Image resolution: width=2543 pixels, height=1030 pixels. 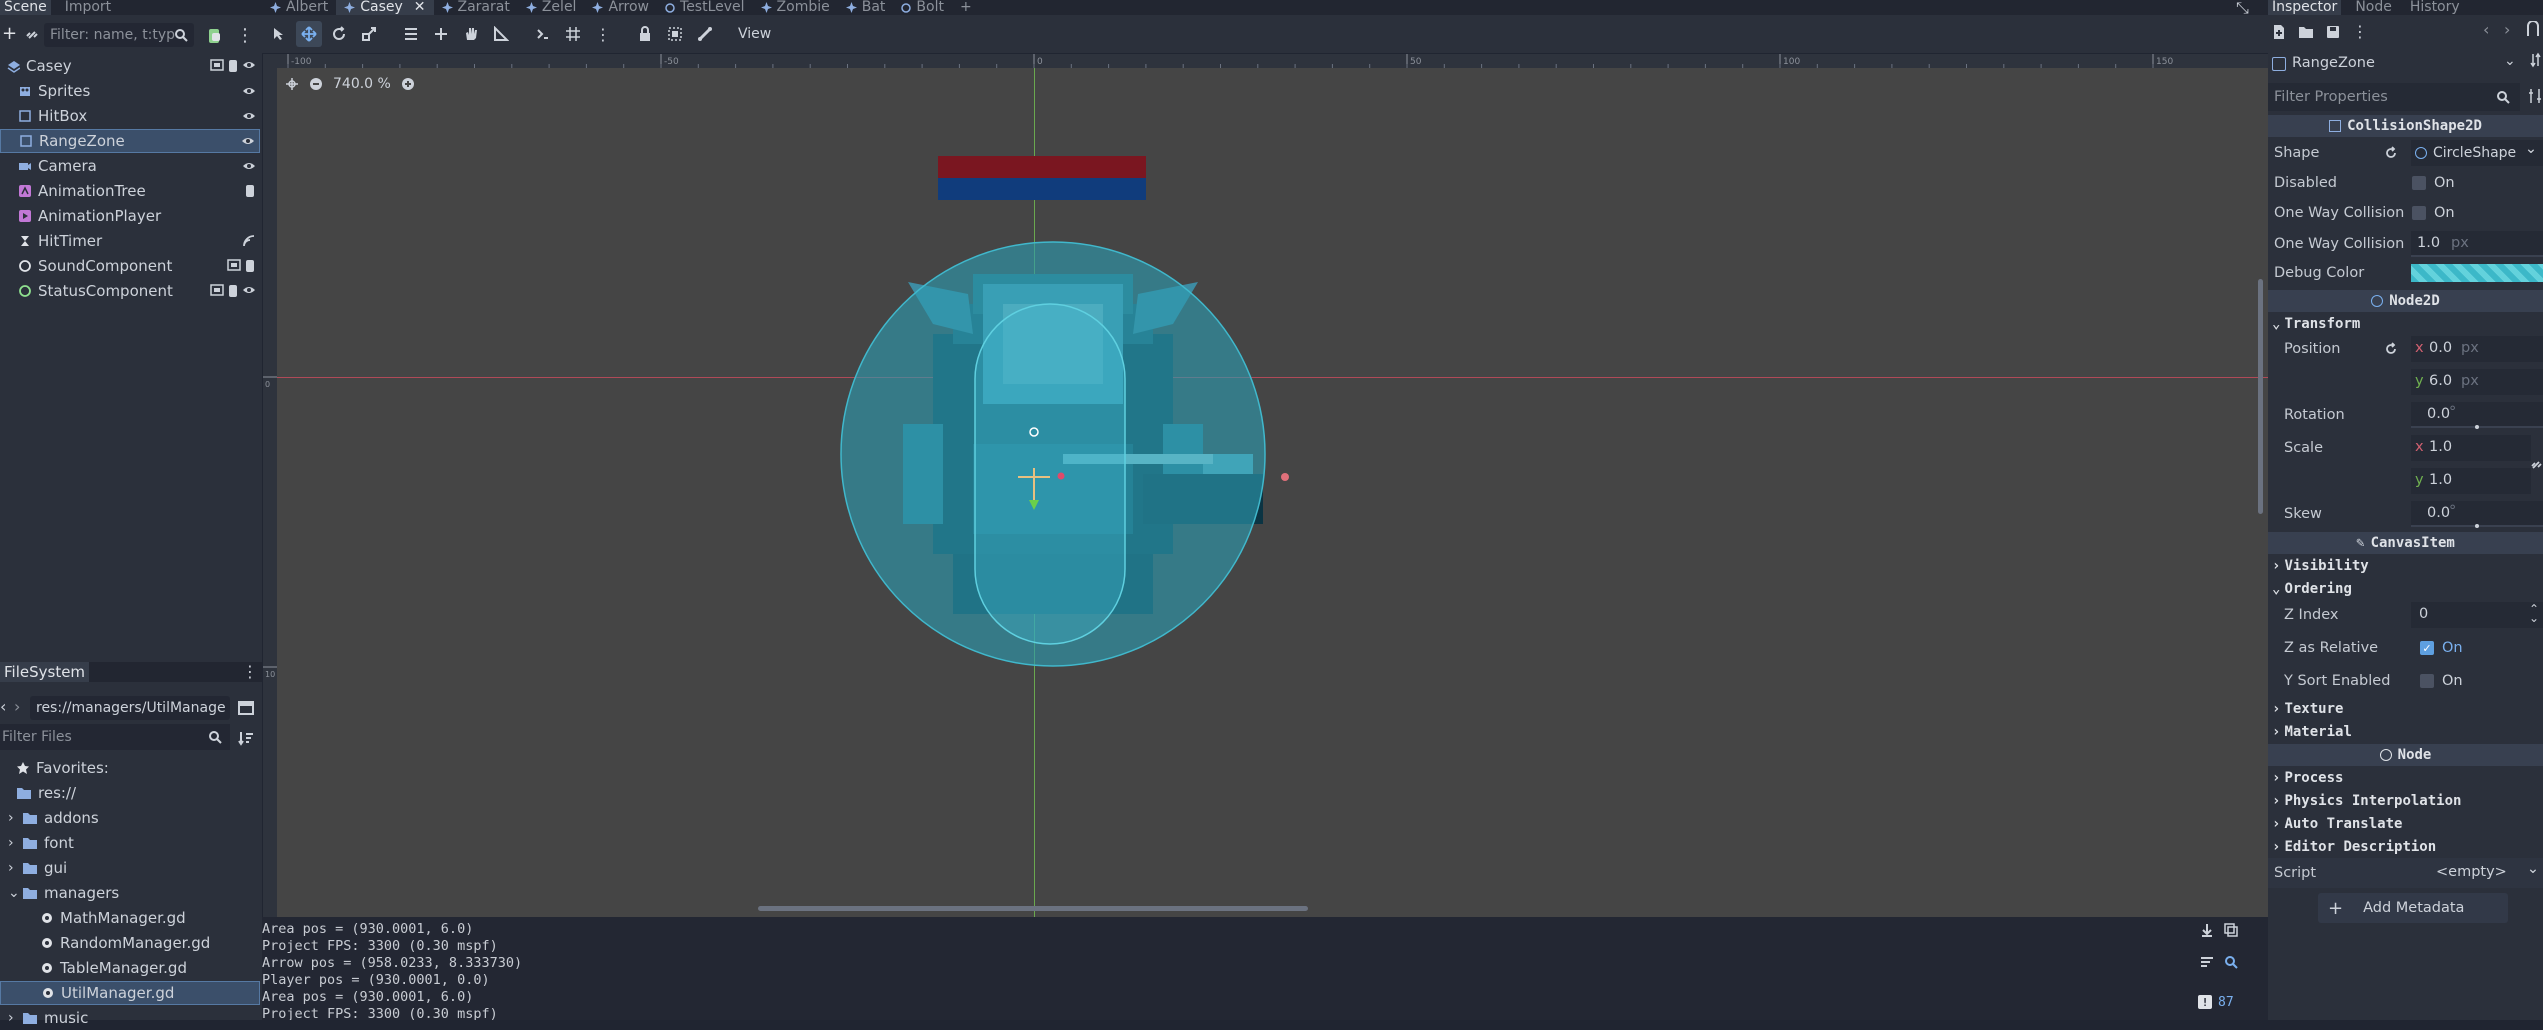 What do you see at coordinates (2207, 930) in the screenshot?
I see `scroll-lock-icon` at bounding box center [2207, 930].